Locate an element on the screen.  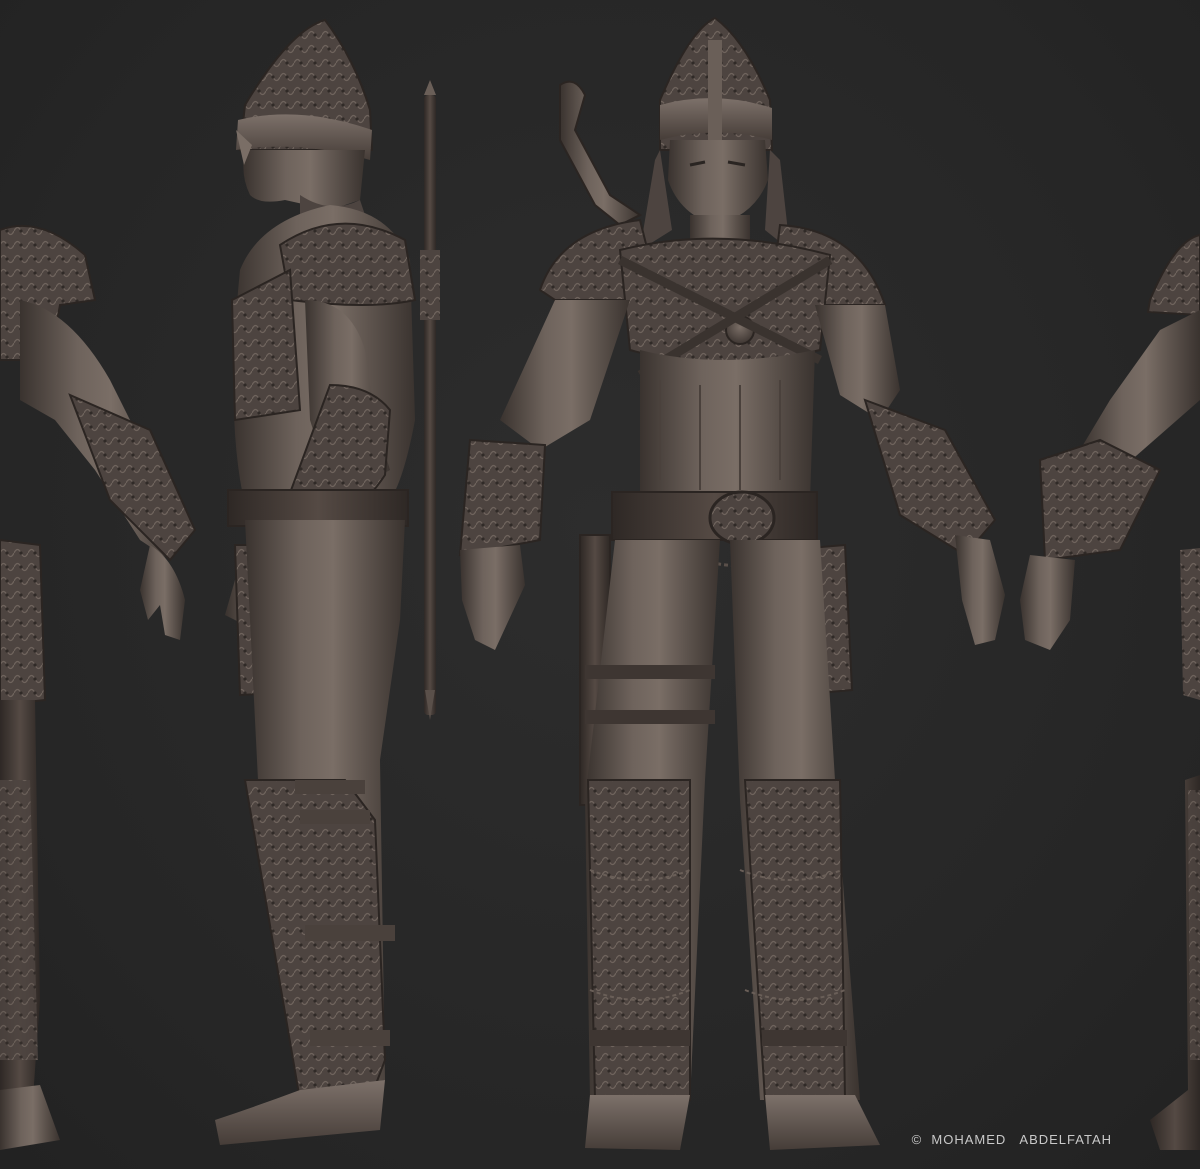
artist-credit: © MOHAMED ABDELFATAH is located at coordinates (1011, 1139).